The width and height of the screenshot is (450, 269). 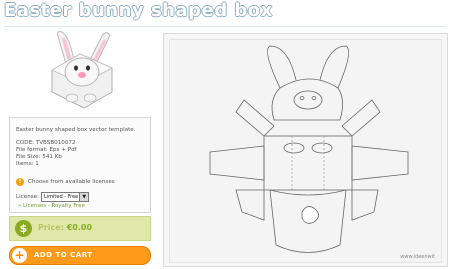 I want to click on price-line: Price: €0.00, so click(x=65, y=227).